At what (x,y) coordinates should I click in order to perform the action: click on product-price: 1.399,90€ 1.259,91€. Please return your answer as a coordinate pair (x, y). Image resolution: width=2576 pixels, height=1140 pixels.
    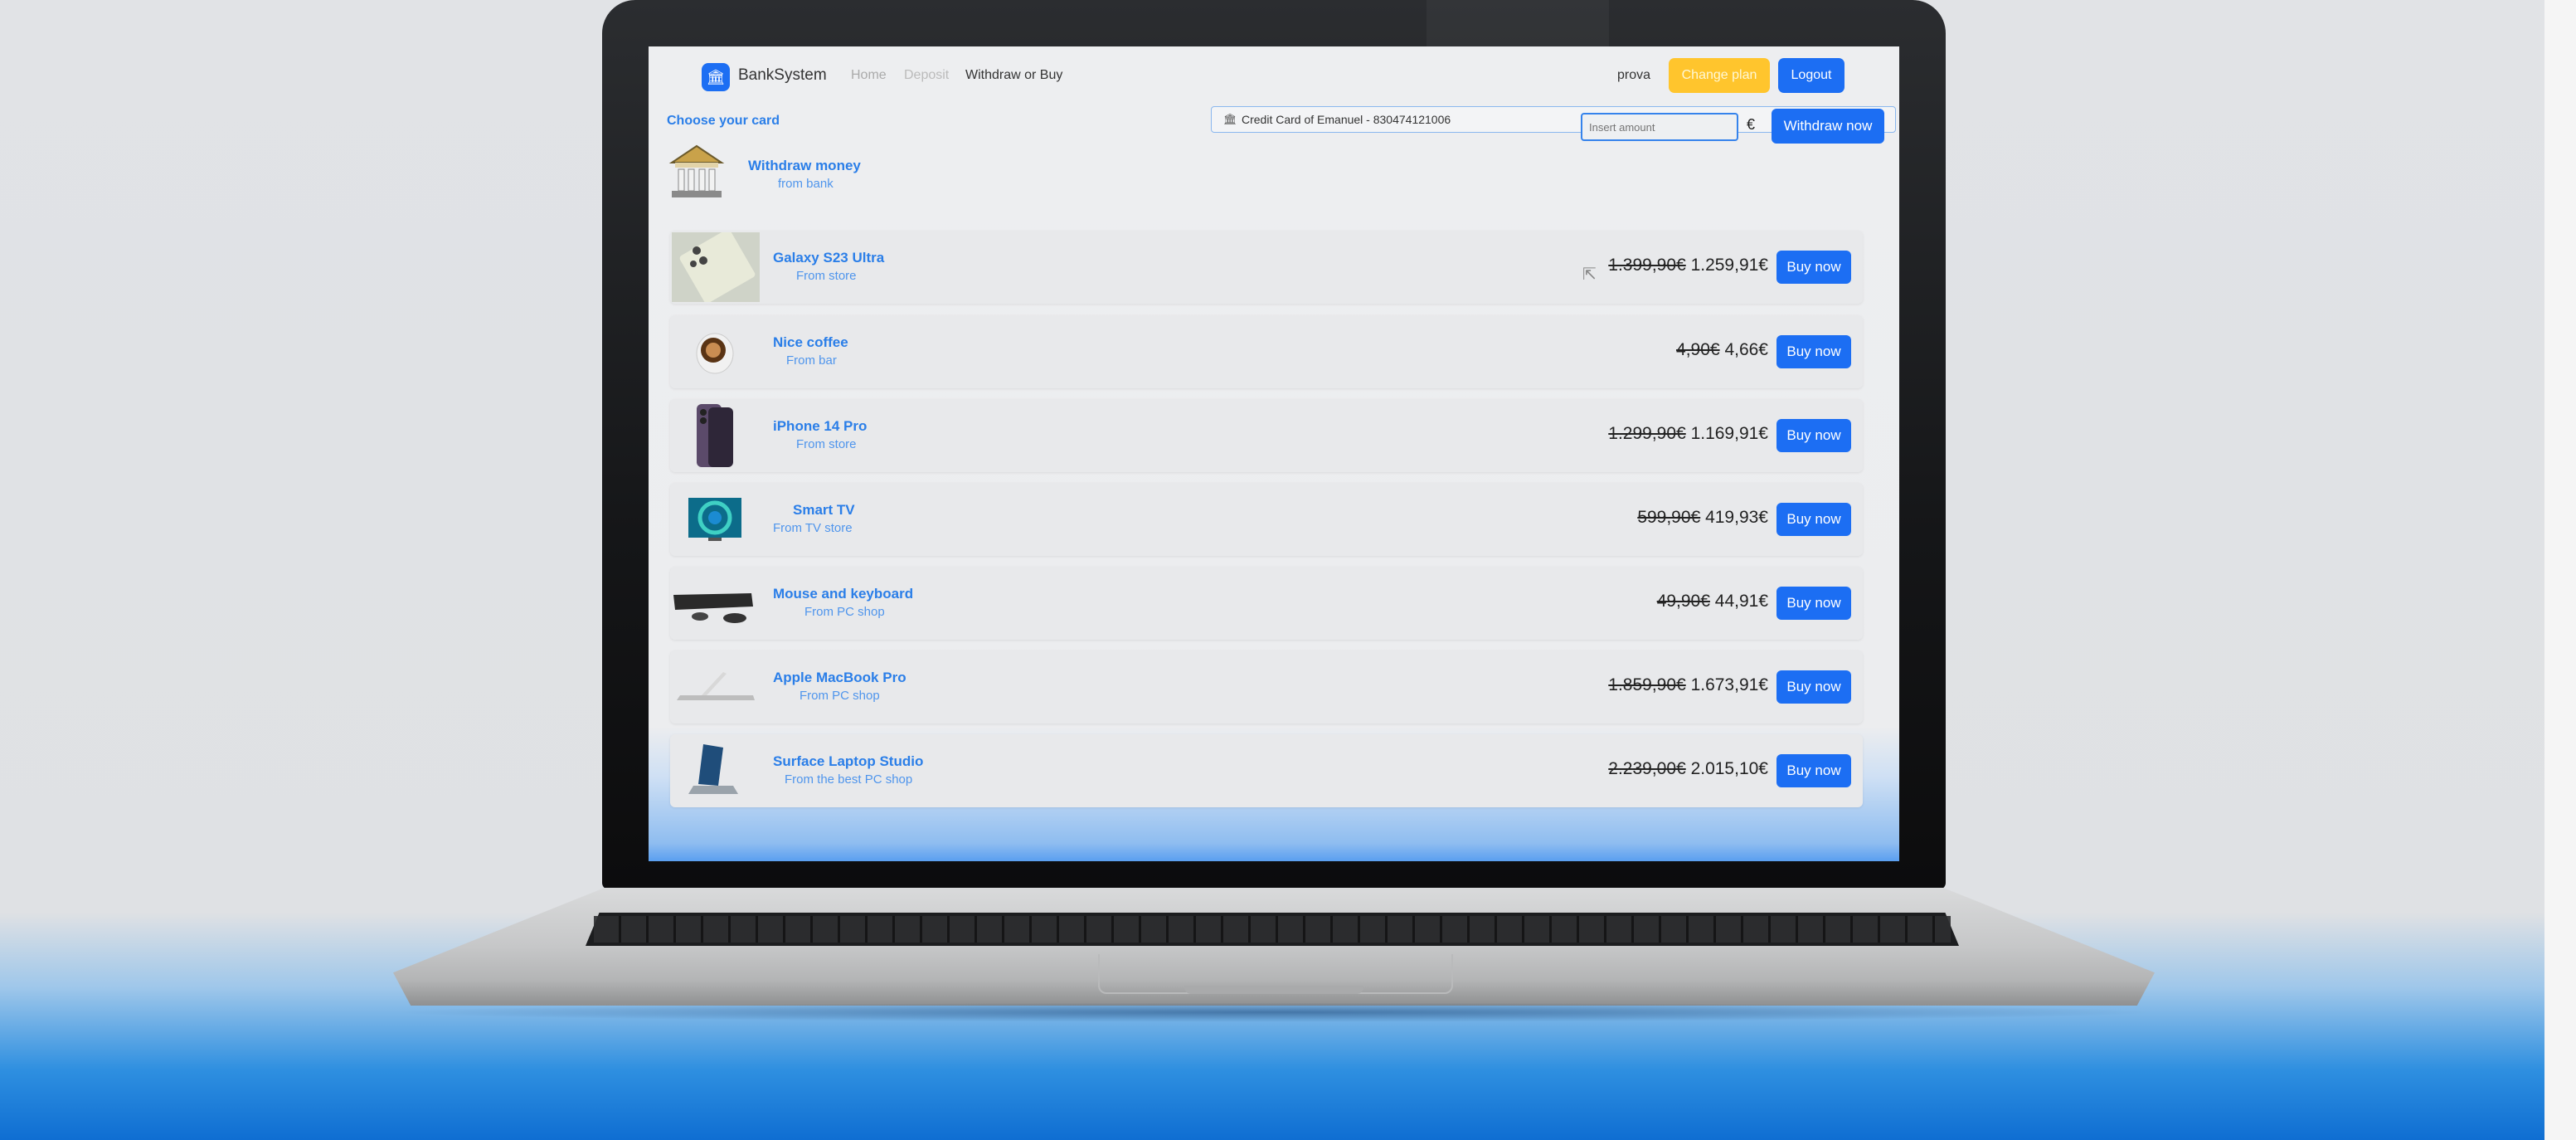
    Looking at the image, I should click on (1688, 265).